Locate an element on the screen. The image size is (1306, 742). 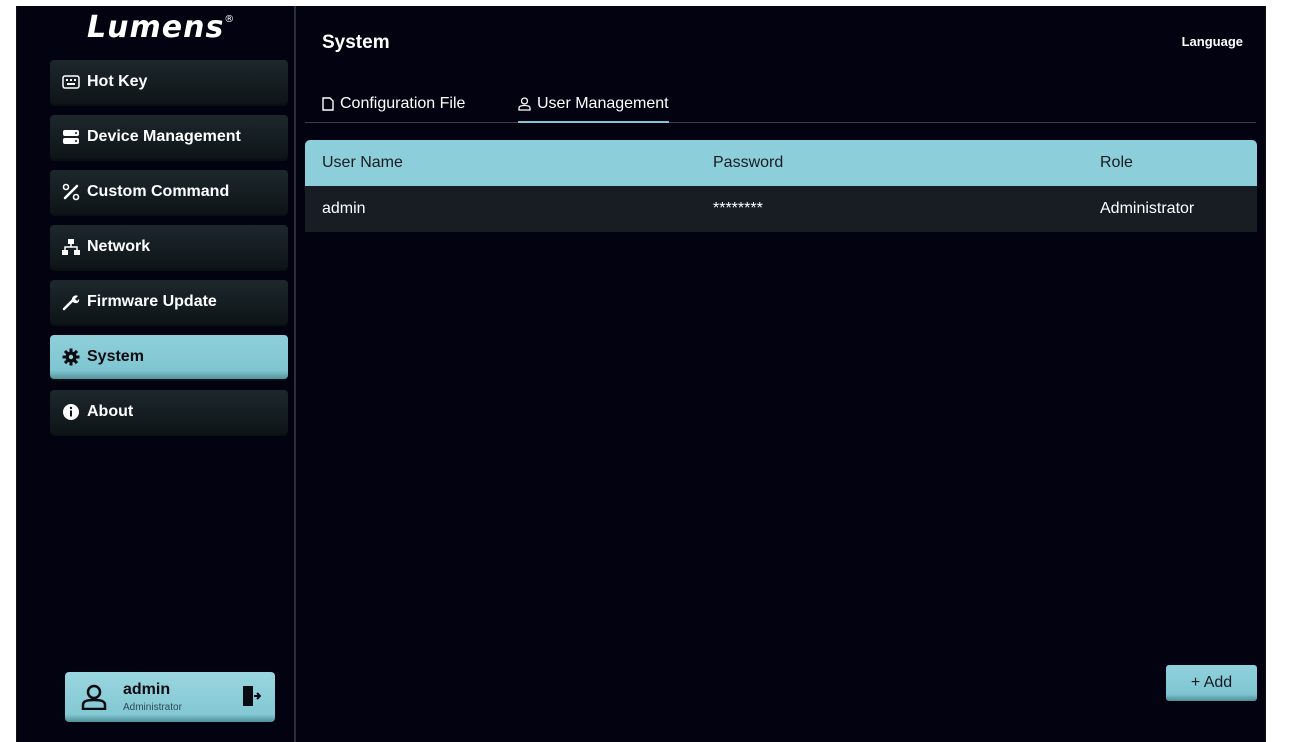
logout-icon is located at coordinates (251, 698).